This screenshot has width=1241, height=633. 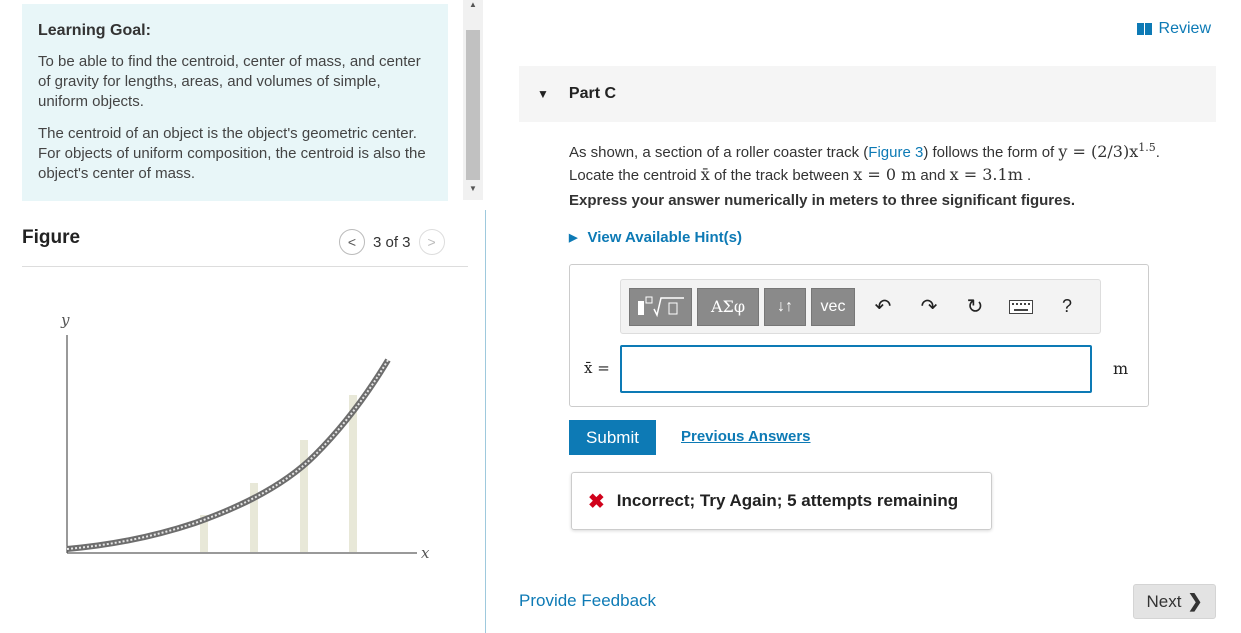 I want to click on roller-coaster-figure: y x, so click(x=245, y=436).